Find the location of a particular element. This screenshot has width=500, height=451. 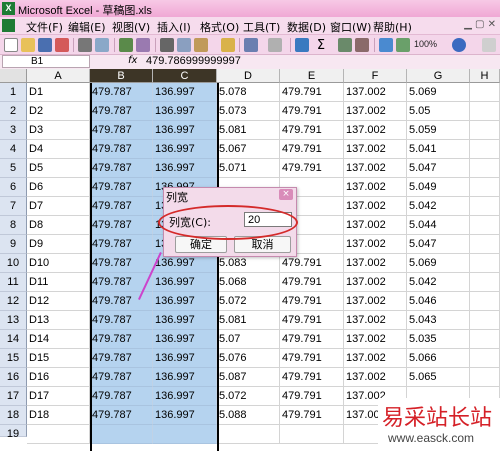

table-cell: D1 is located at coordinates (58, 92).